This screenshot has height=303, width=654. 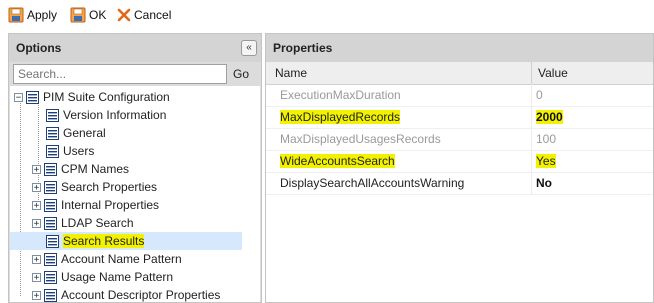 What do you see at coordinates (39, 48) in the screenshot?
I see `options-title: Options` at bounding box center [39, 48].